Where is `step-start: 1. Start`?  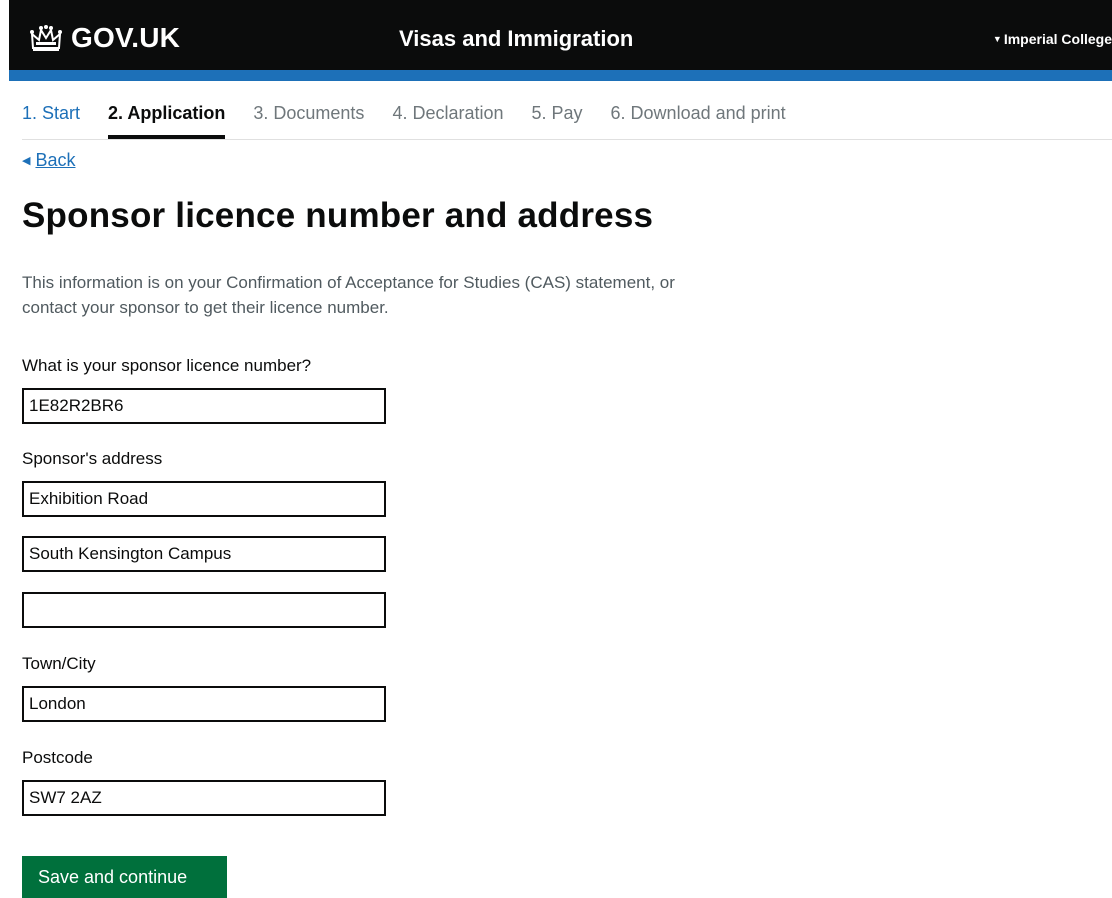 step-start: 1. Start is located at coordinates (51, 121).